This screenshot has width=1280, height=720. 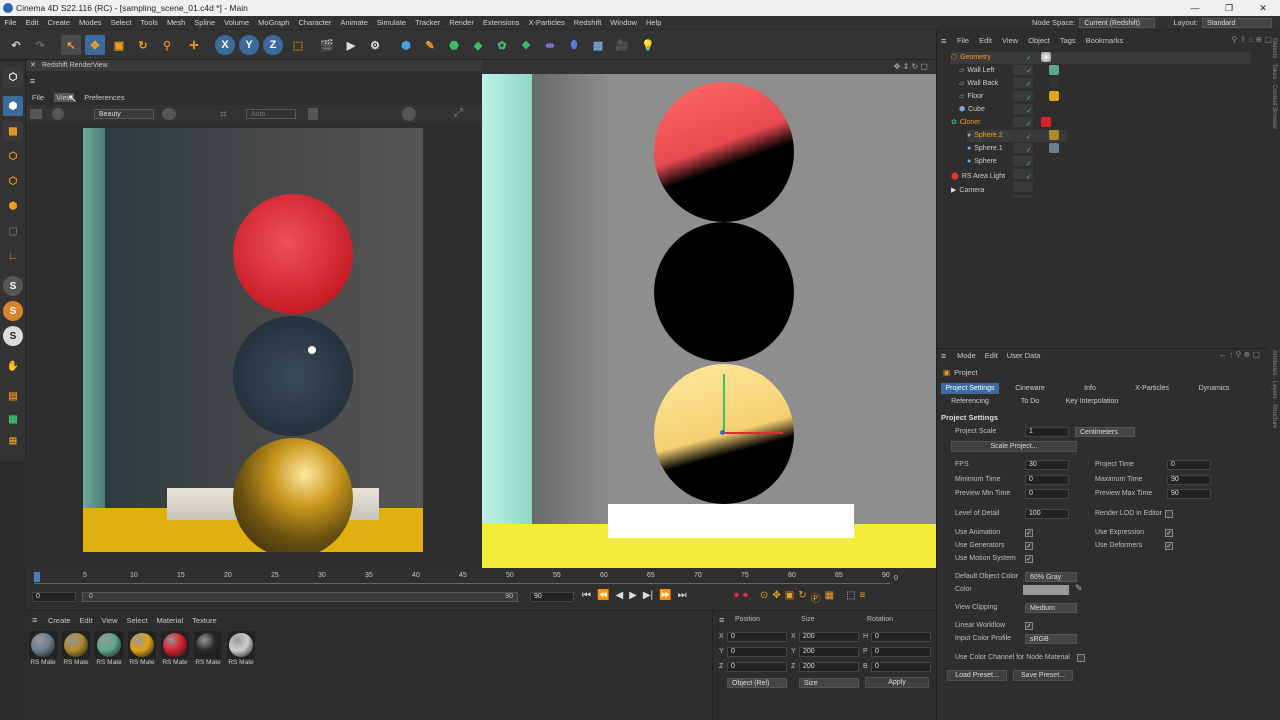 I want to click on crop-icon: ⌗, so click(x=223, y=114).